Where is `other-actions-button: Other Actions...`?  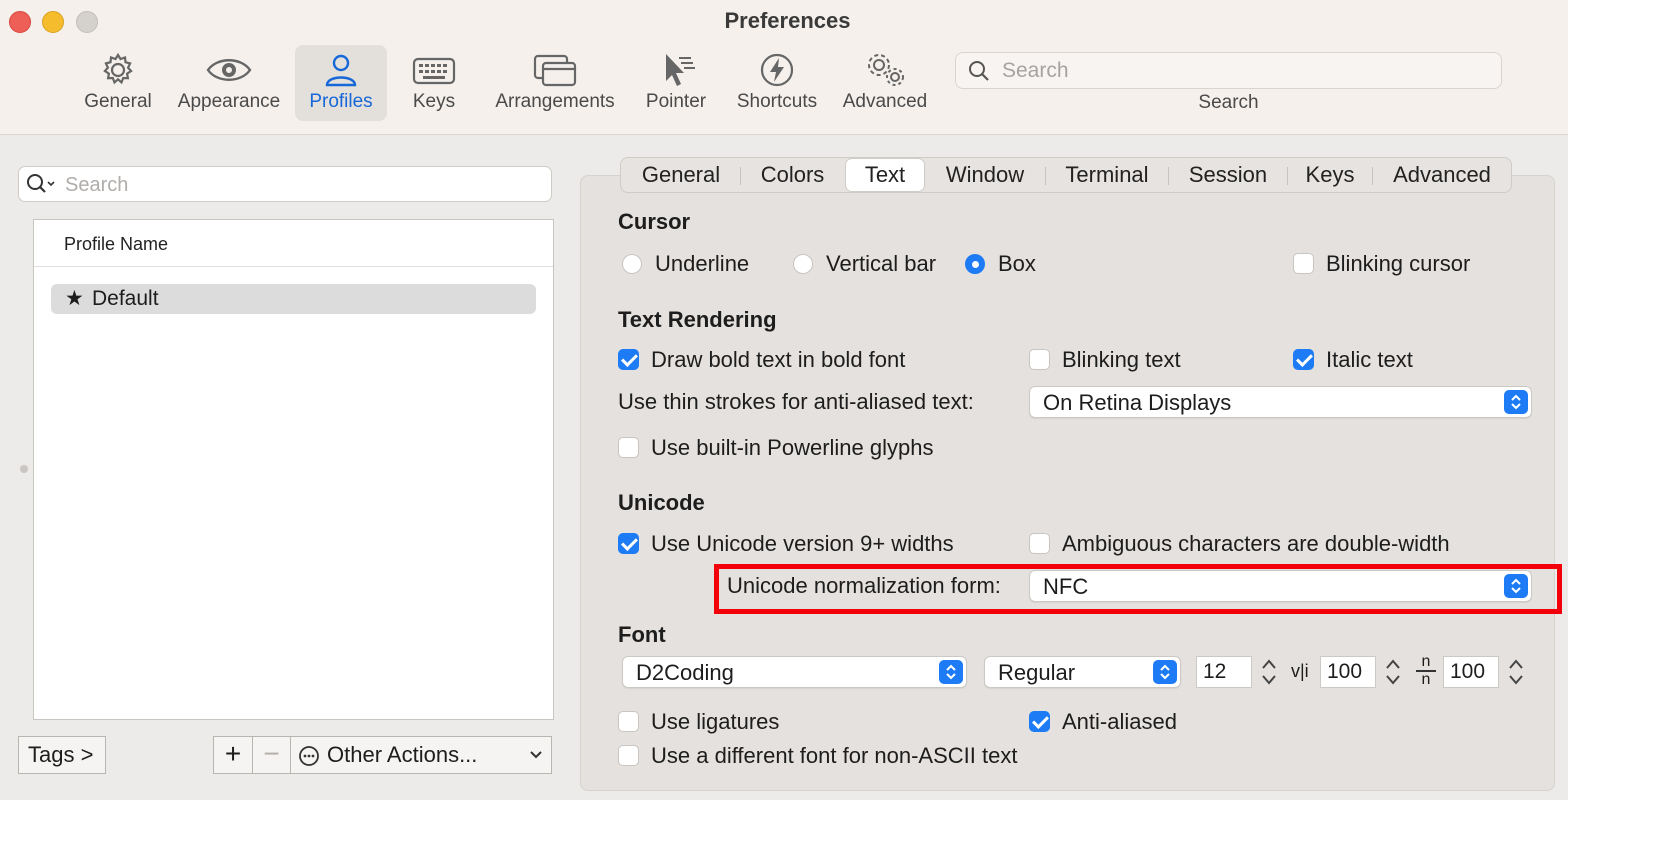
other-actions-button: Other Actions... is located at coordinates (421, 755).